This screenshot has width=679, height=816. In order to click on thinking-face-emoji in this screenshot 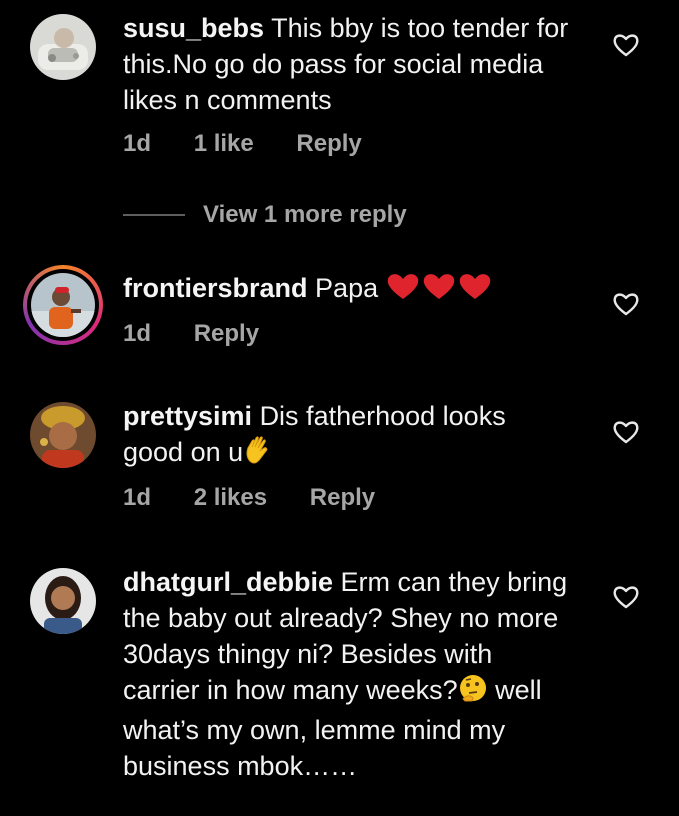, I will do `click(473, 692)`.